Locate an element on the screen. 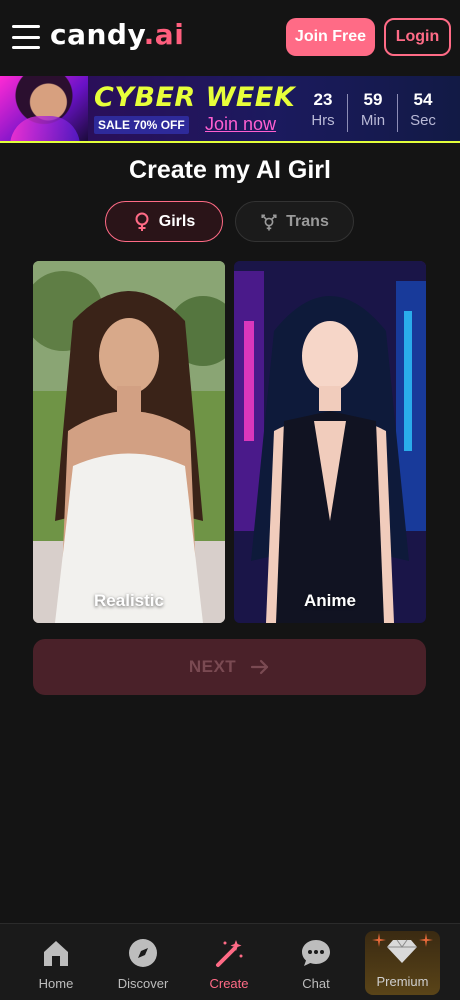 The image size is (460, 1000). nav-label: Discover is located at coordinates (143, 983).